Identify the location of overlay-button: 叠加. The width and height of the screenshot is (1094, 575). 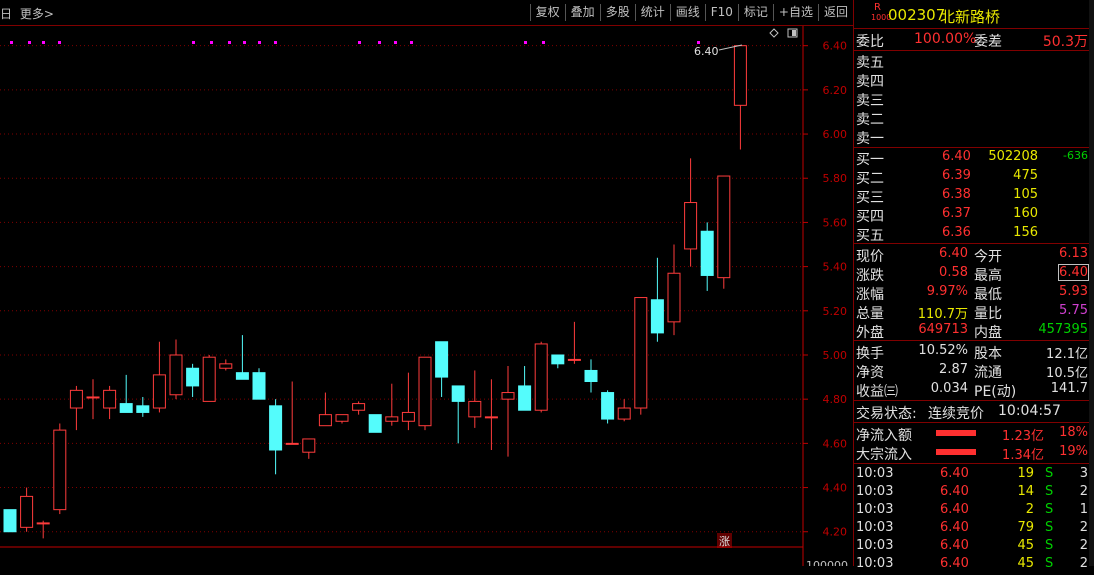
(582, 12).